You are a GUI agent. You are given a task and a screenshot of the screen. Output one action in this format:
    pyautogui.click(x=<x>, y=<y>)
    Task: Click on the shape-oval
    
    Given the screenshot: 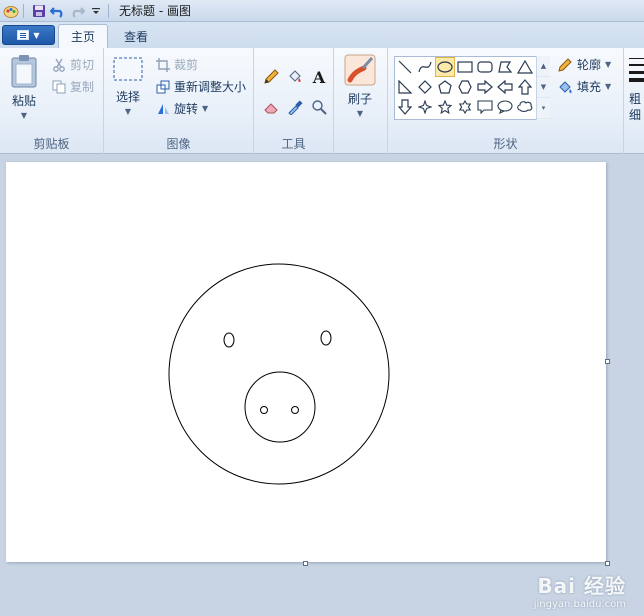 What is the action you would take?
    pyautogui.click(x=445, y=67)
    